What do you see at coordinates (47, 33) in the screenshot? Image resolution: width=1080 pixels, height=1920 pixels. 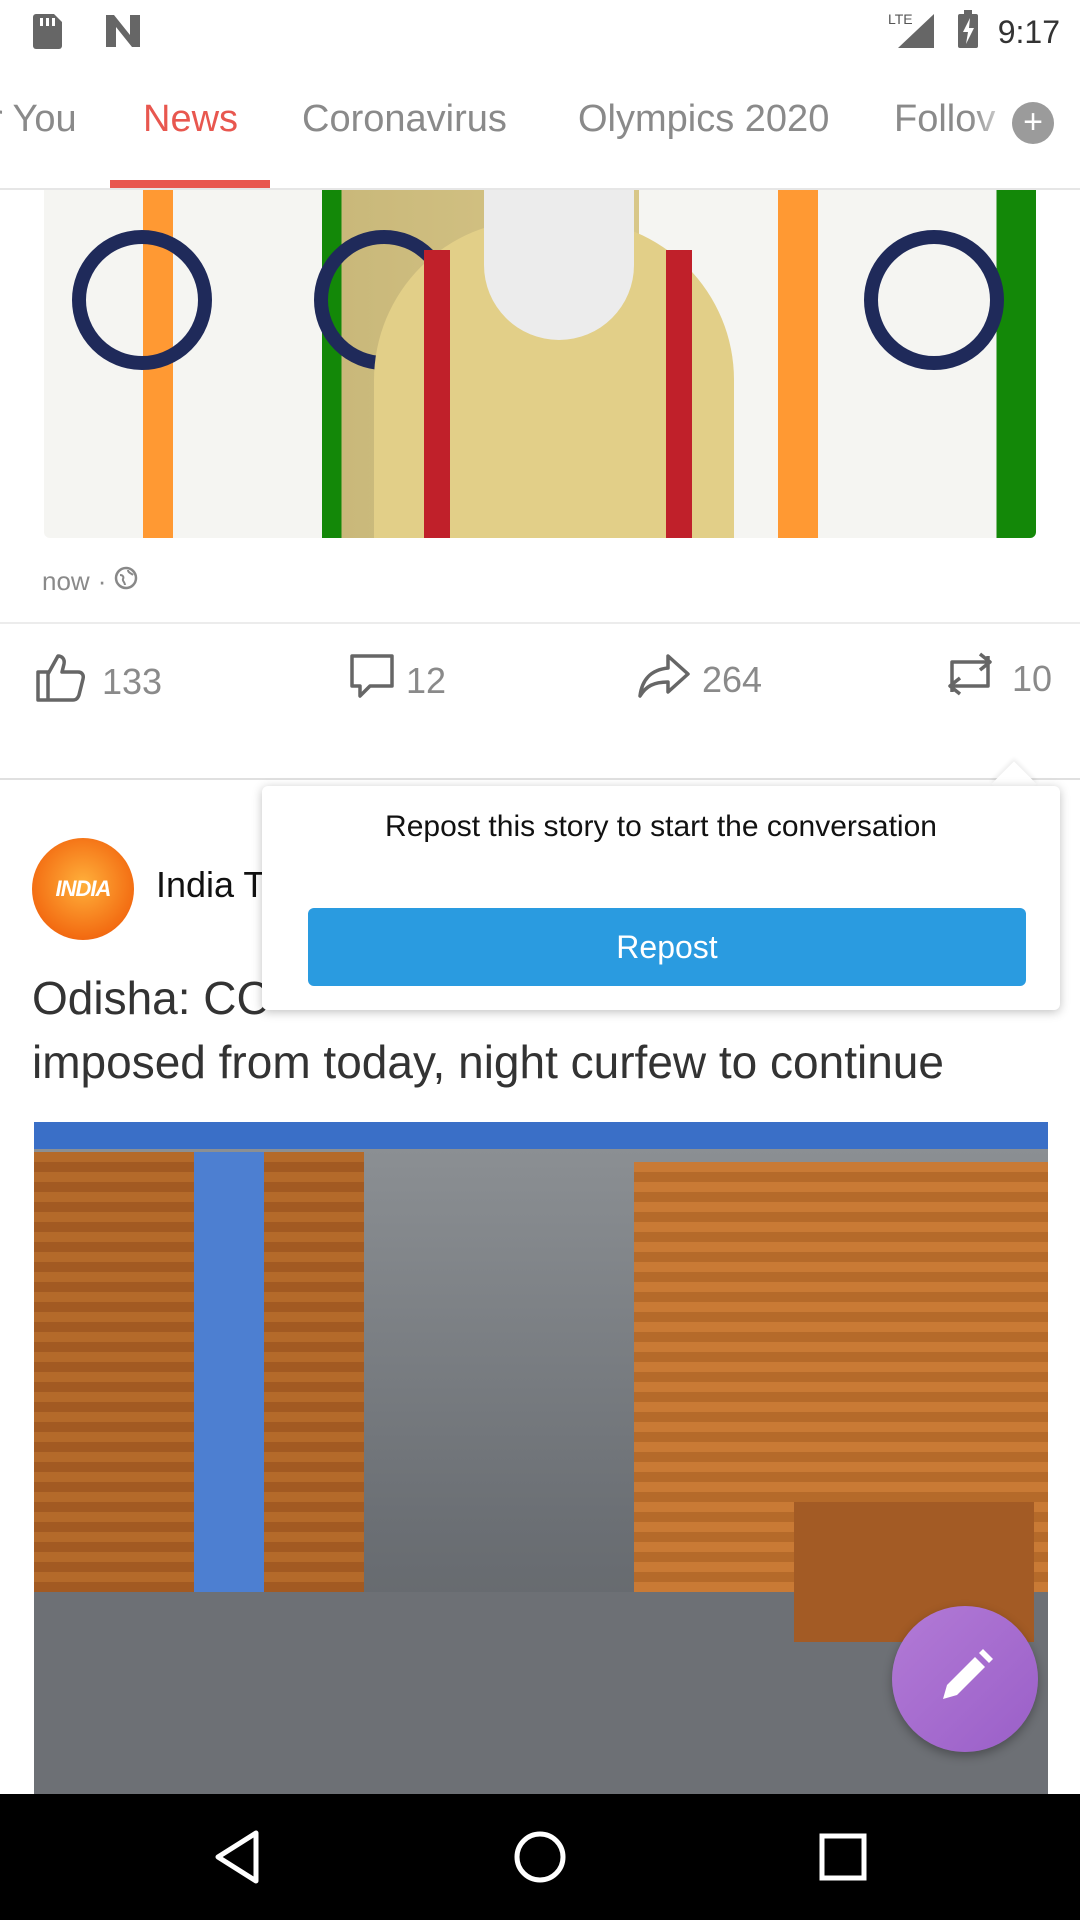 I see `sd-card-icon` at bounding box center [47, 33].